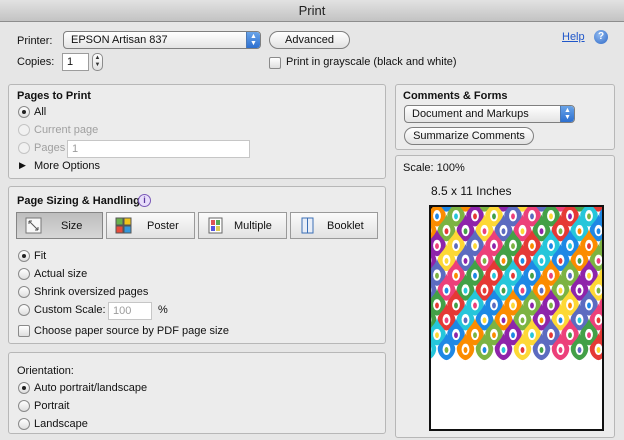 The width and height of the screenshot is (624, 440). What do you see at coordinates (97, 62) in the screenshot?
I see `copies-stepper: ▲ ▼` at bounding box center [97, 62].